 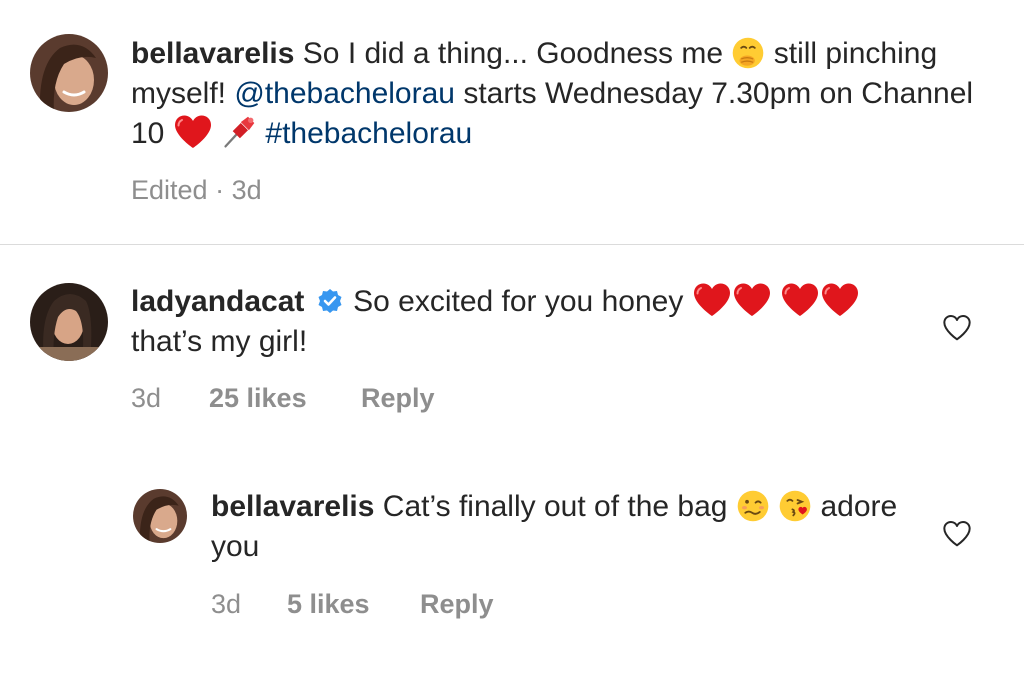 I want to click on comment-text-part: that’s my girl!, so click(x=219, y=341).